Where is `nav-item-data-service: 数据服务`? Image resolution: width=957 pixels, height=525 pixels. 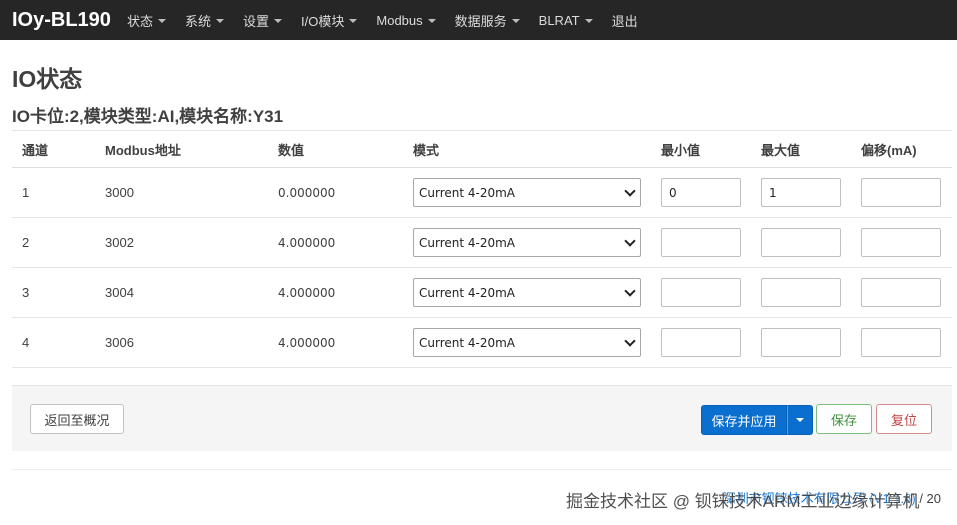
nav-item-data-service: 数据服务 is located at coordinates (487, 20).